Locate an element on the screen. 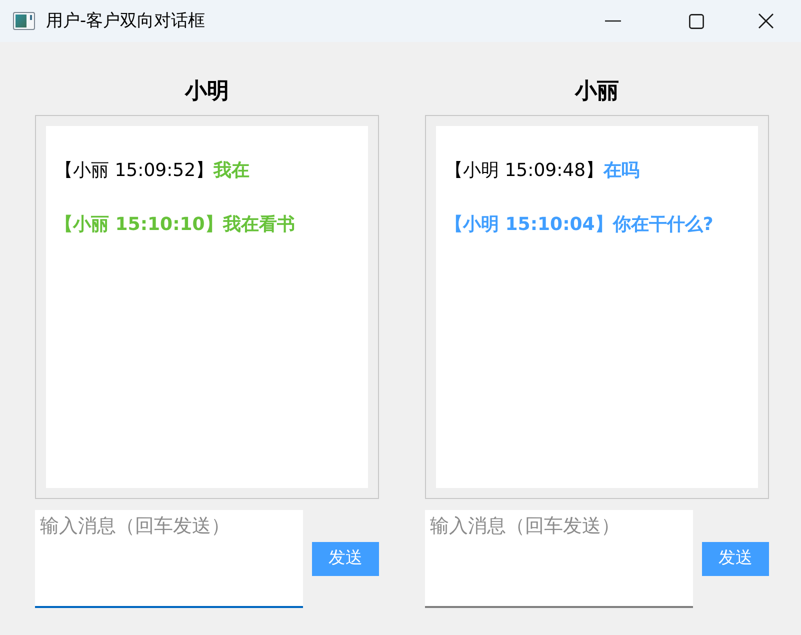  user-name-heading: 小明 is located at coordinates (207, 92).